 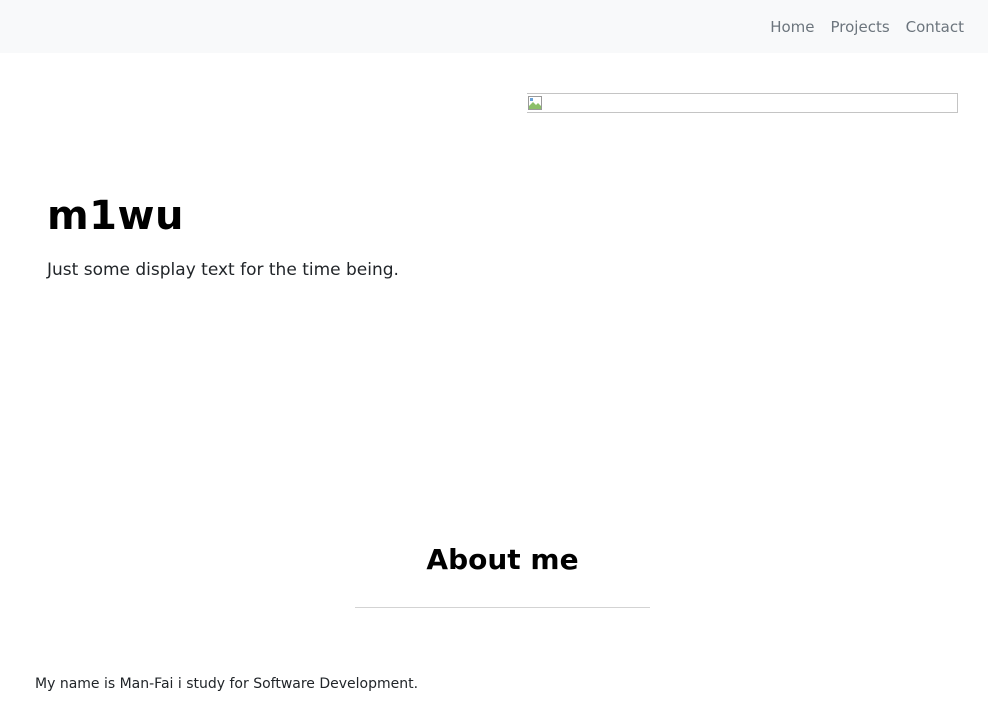 I want to click on hero-title: m1wu, so click(x=115, y=216).